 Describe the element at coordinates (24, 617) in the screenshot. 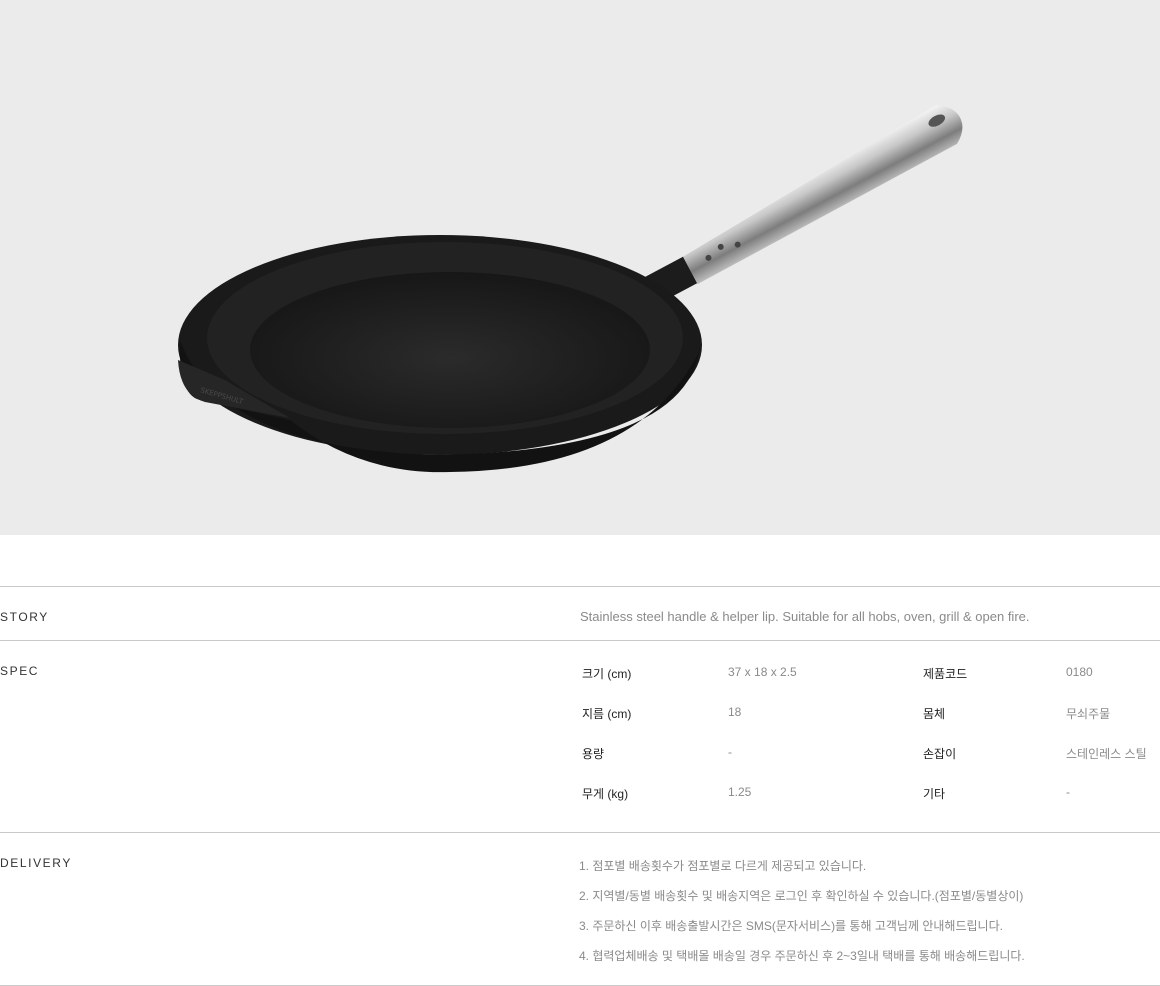

I see `story-title: STORY` at that location.